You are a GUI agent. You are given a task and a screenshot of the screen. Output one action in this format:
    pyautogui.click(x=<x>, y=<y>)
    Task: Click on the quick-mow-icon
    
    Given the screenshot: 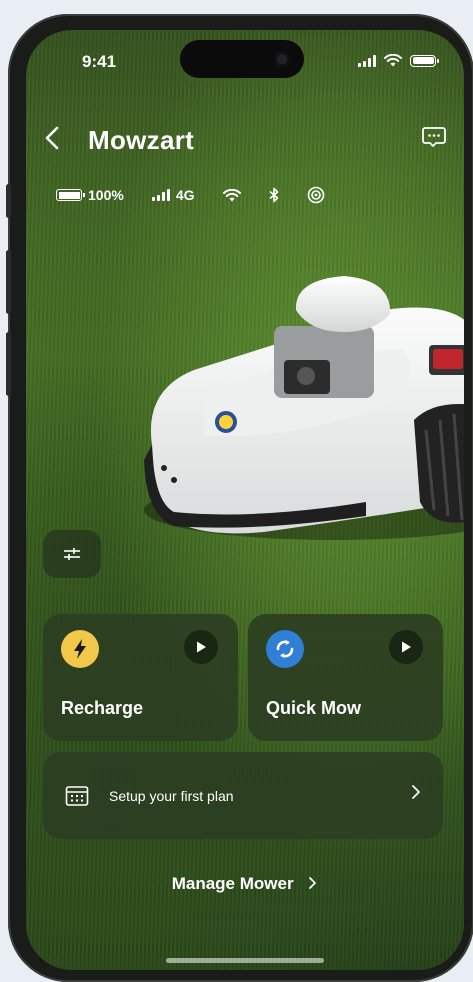 What is the action you would take?
    pyautogui.click(x=285, y=649)
    